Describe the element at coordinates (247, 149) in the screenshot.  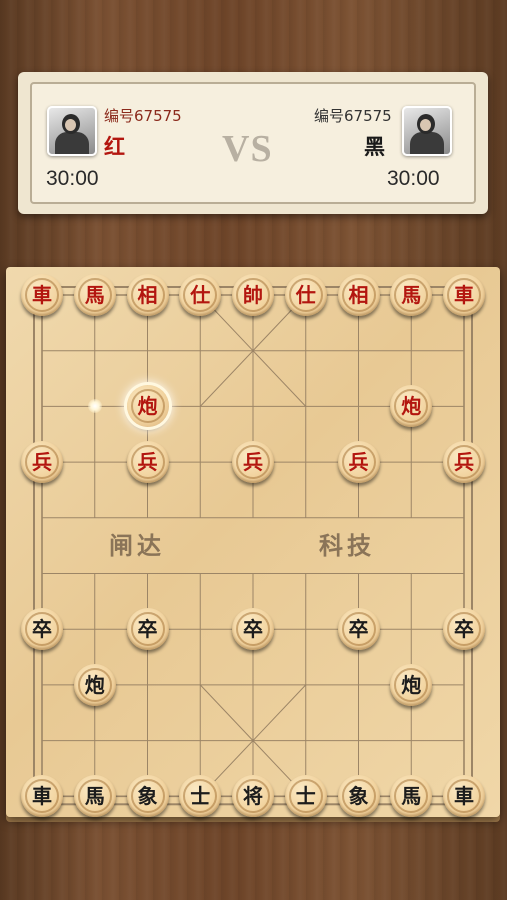
I see `vs-label: VS` at that location.